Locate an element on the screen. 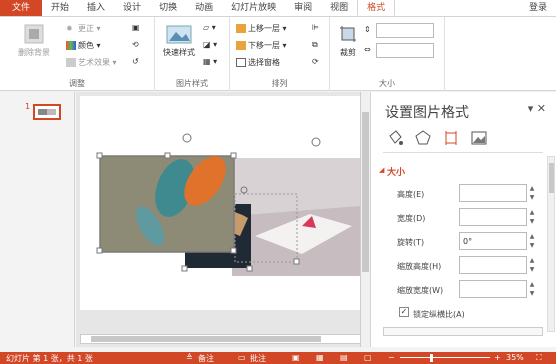 The height and width of the screenshot is (364, 556). rotate-icon: ⟳ is located at coordinates (315, 61).